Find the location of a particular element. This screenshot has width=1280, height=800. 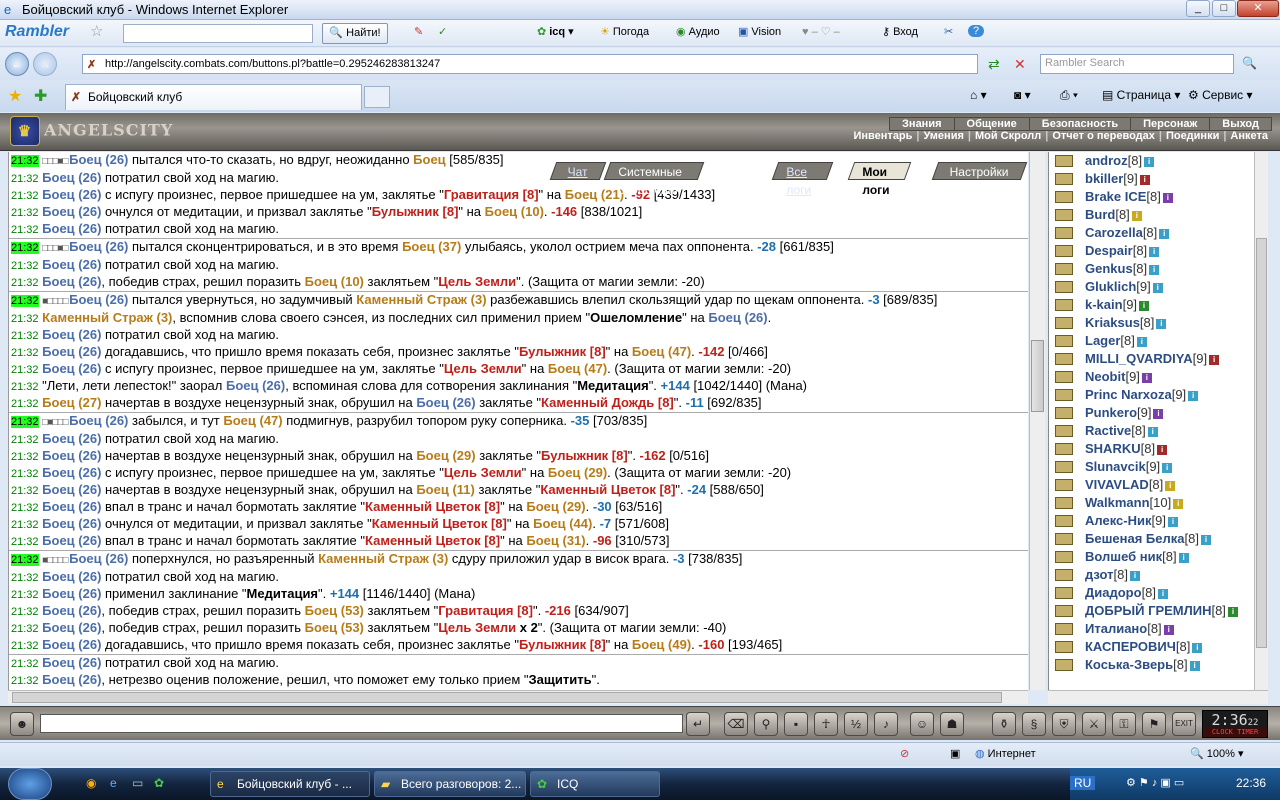

user-row: Волшеб ник[8] i is located at coordinates (1158, 557).